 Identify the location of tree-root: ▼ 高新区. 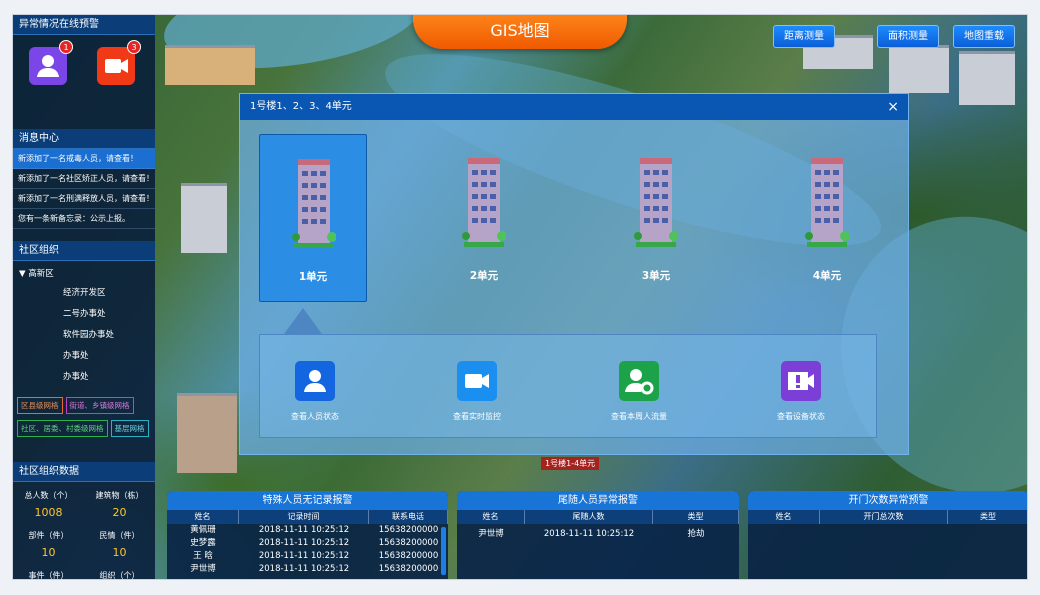
(84, 272).